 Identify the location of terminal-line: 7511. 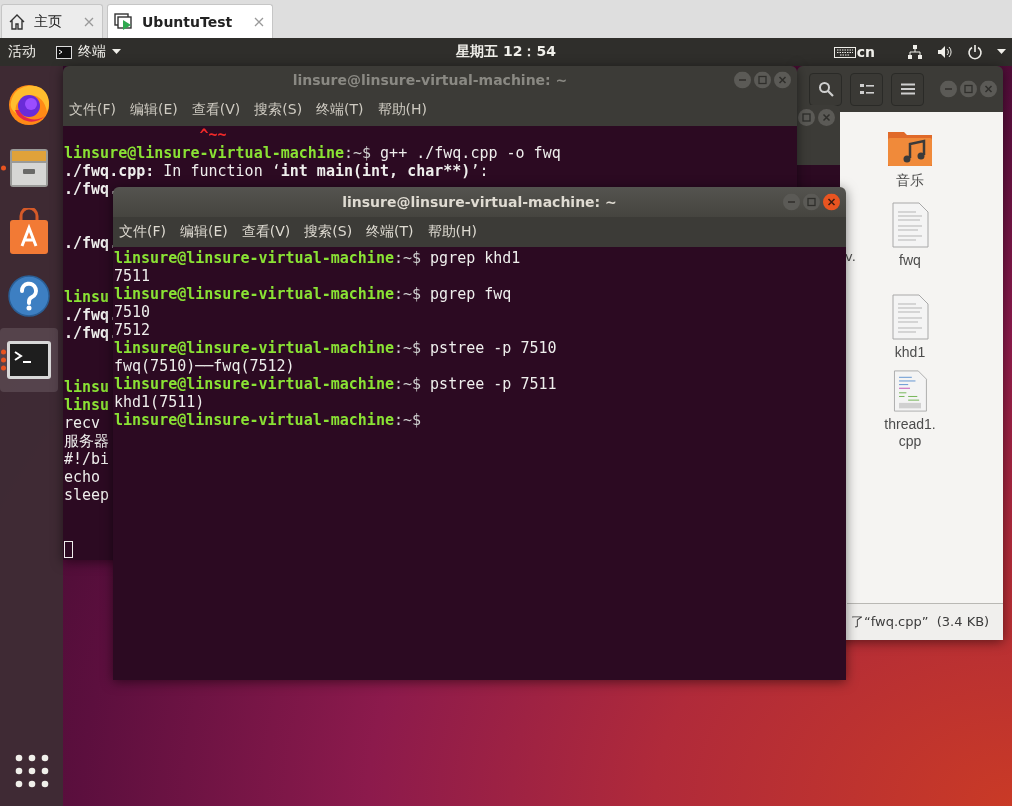
(132, 276).